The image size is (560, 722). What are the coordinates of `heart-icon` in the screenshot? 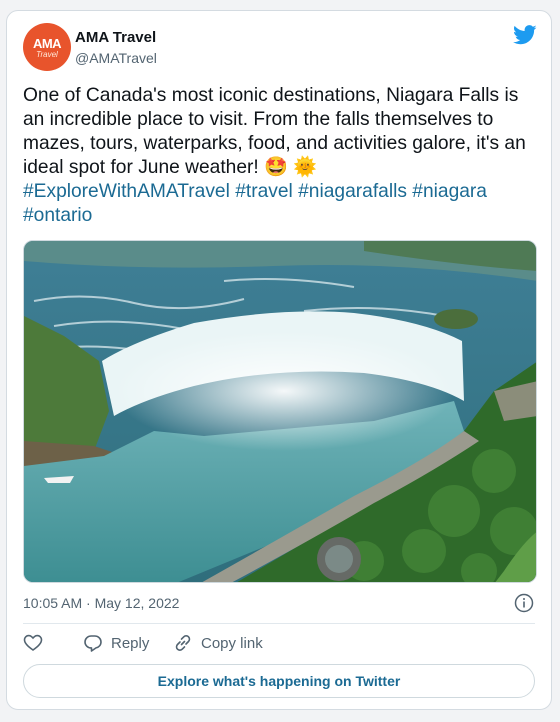 It's located at (33, 642).